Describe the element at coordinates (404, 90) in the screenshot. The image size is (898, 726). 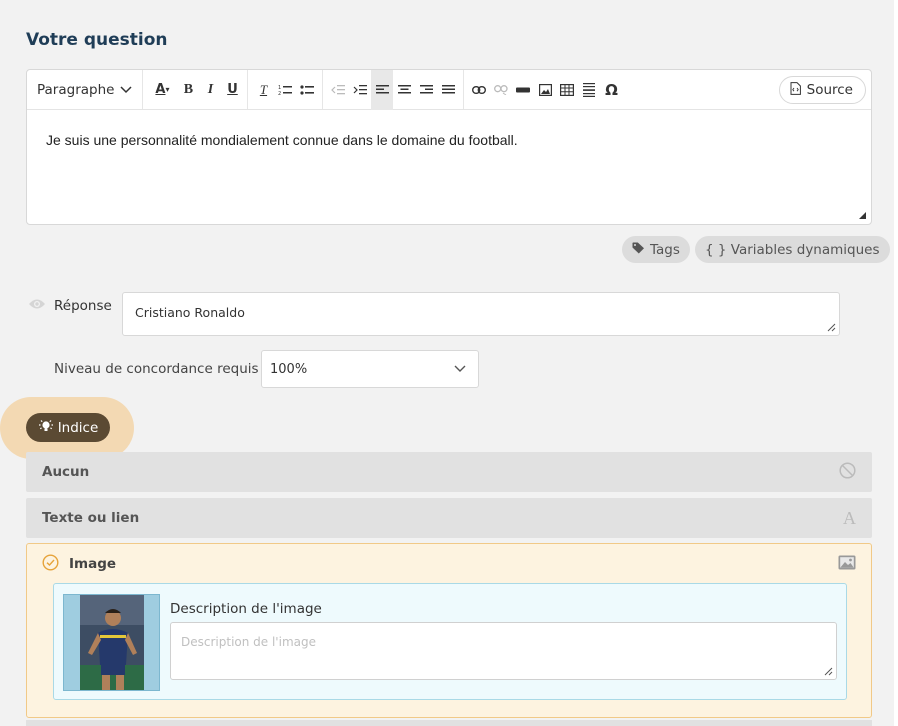
I see `align-center-icon` at that location.